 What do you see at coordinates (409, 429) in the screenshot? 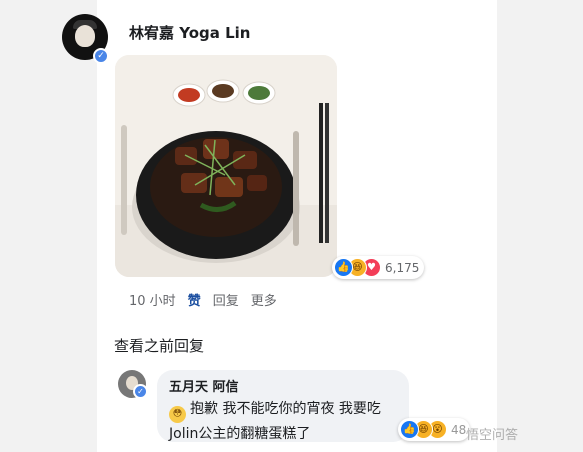
I see `reply-like-reaction-icon: 👍` at bounding box center [409, 429].